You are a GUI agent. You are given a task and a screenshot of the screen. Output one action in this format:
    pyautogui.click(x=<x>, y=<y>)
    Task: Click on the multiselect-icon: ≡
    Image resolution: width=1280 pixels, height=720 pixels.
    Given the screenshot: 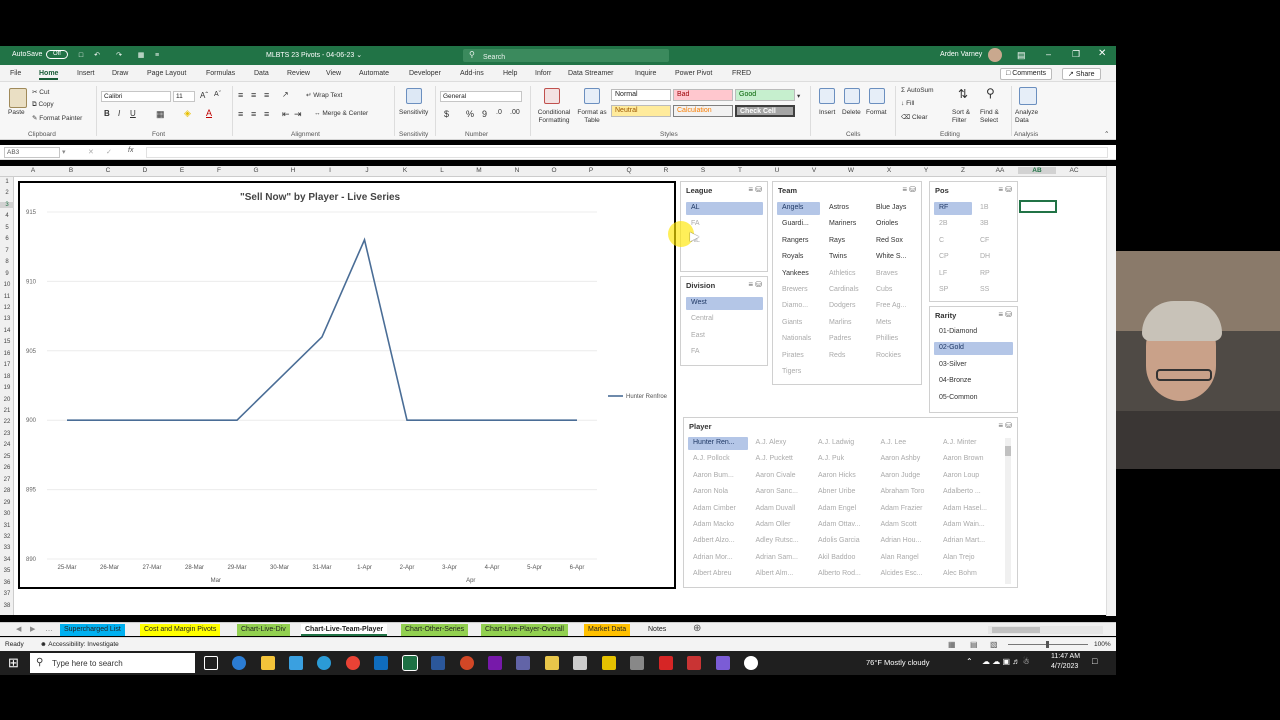 What is the action you would take?
    pyautogui.click(x=1000, y=189)
    